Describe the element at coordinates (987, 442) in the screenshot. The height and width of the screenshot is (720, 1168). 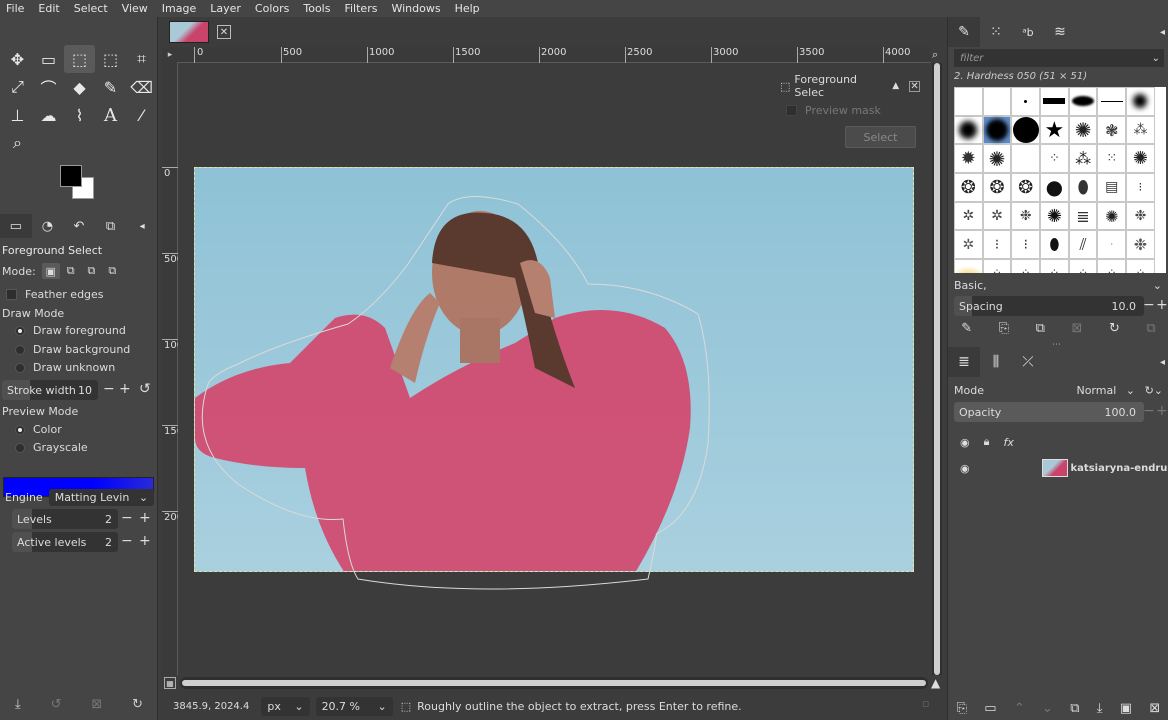
I see `lock-header-icon: 🔒︎` at that location.